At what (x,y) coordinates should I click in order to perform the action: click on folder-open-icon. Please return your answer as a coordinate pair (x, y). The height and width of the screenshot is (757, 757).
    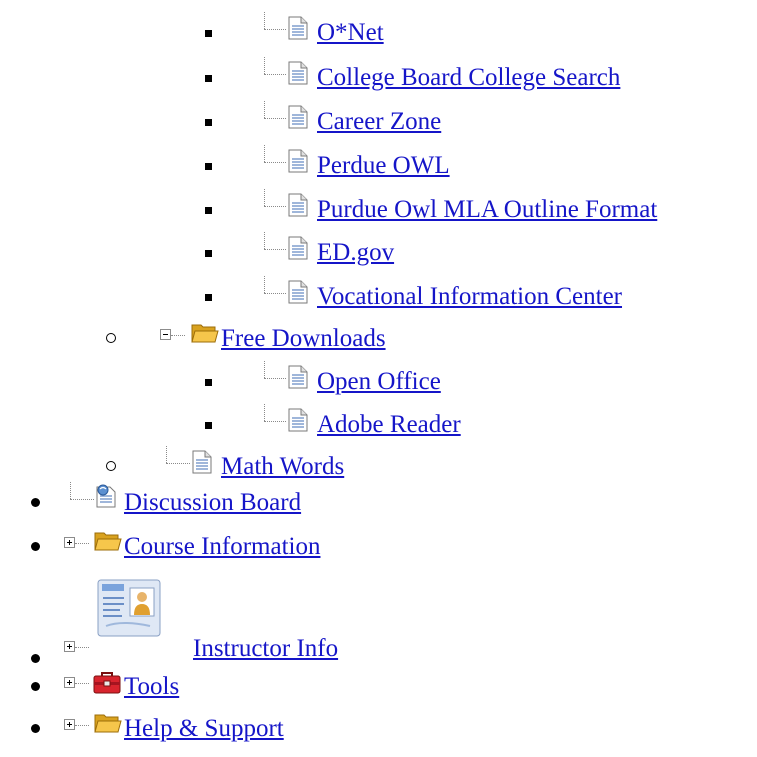
    Looking at the image, I should click on (205, 335).